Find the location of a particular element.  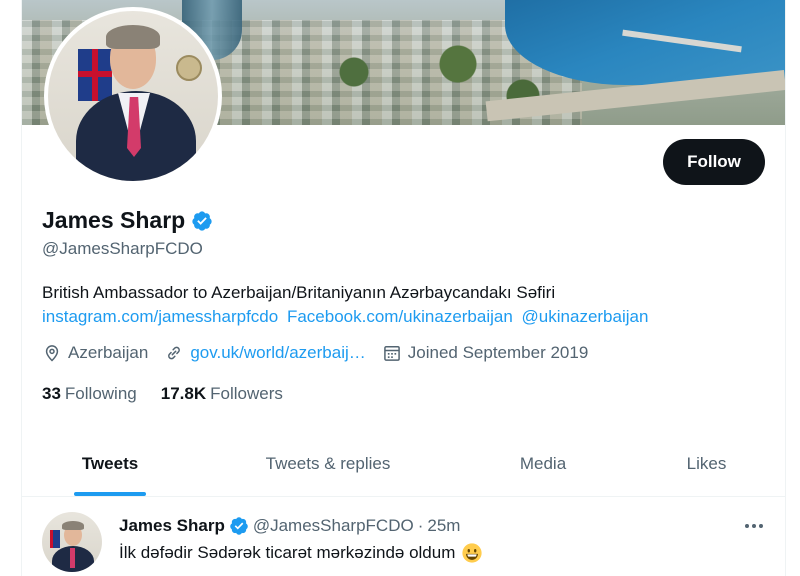

tab-replies-label: Tweets & replies is located at coordinates (328, 463).